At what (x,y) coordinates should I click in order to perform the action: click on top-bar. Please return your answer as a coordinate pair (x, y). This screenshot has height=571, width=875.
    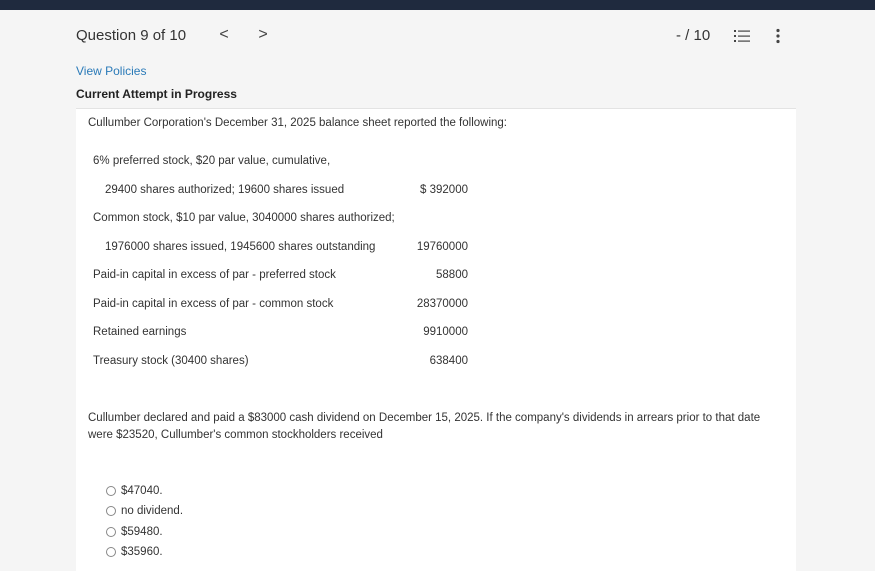
    Looking at the image, I should click on (437, 5).